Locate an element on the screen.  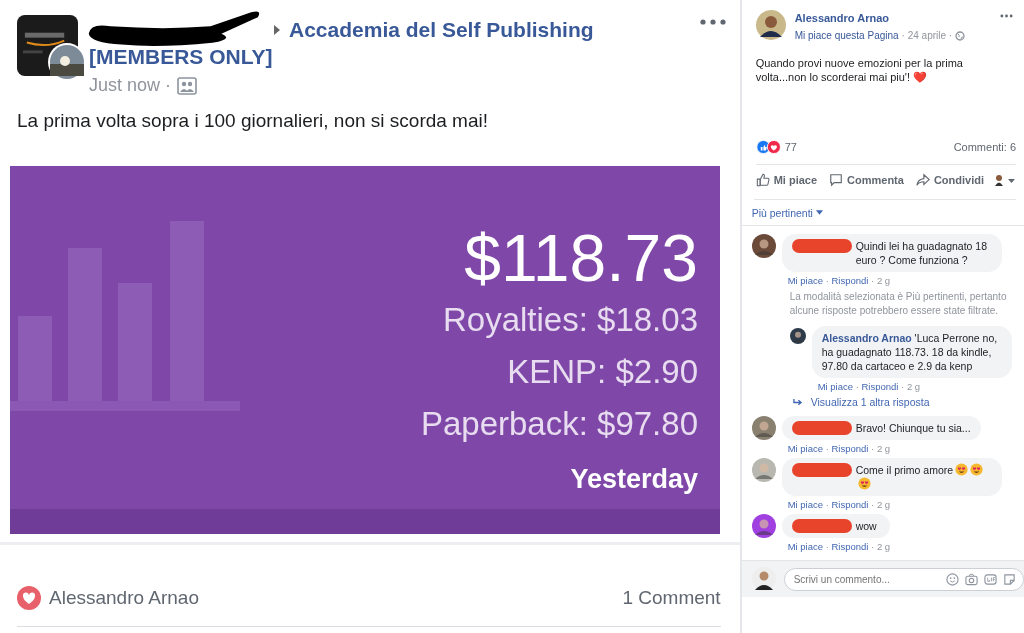
profile-picker-button is located at coordinates (1005, 180).